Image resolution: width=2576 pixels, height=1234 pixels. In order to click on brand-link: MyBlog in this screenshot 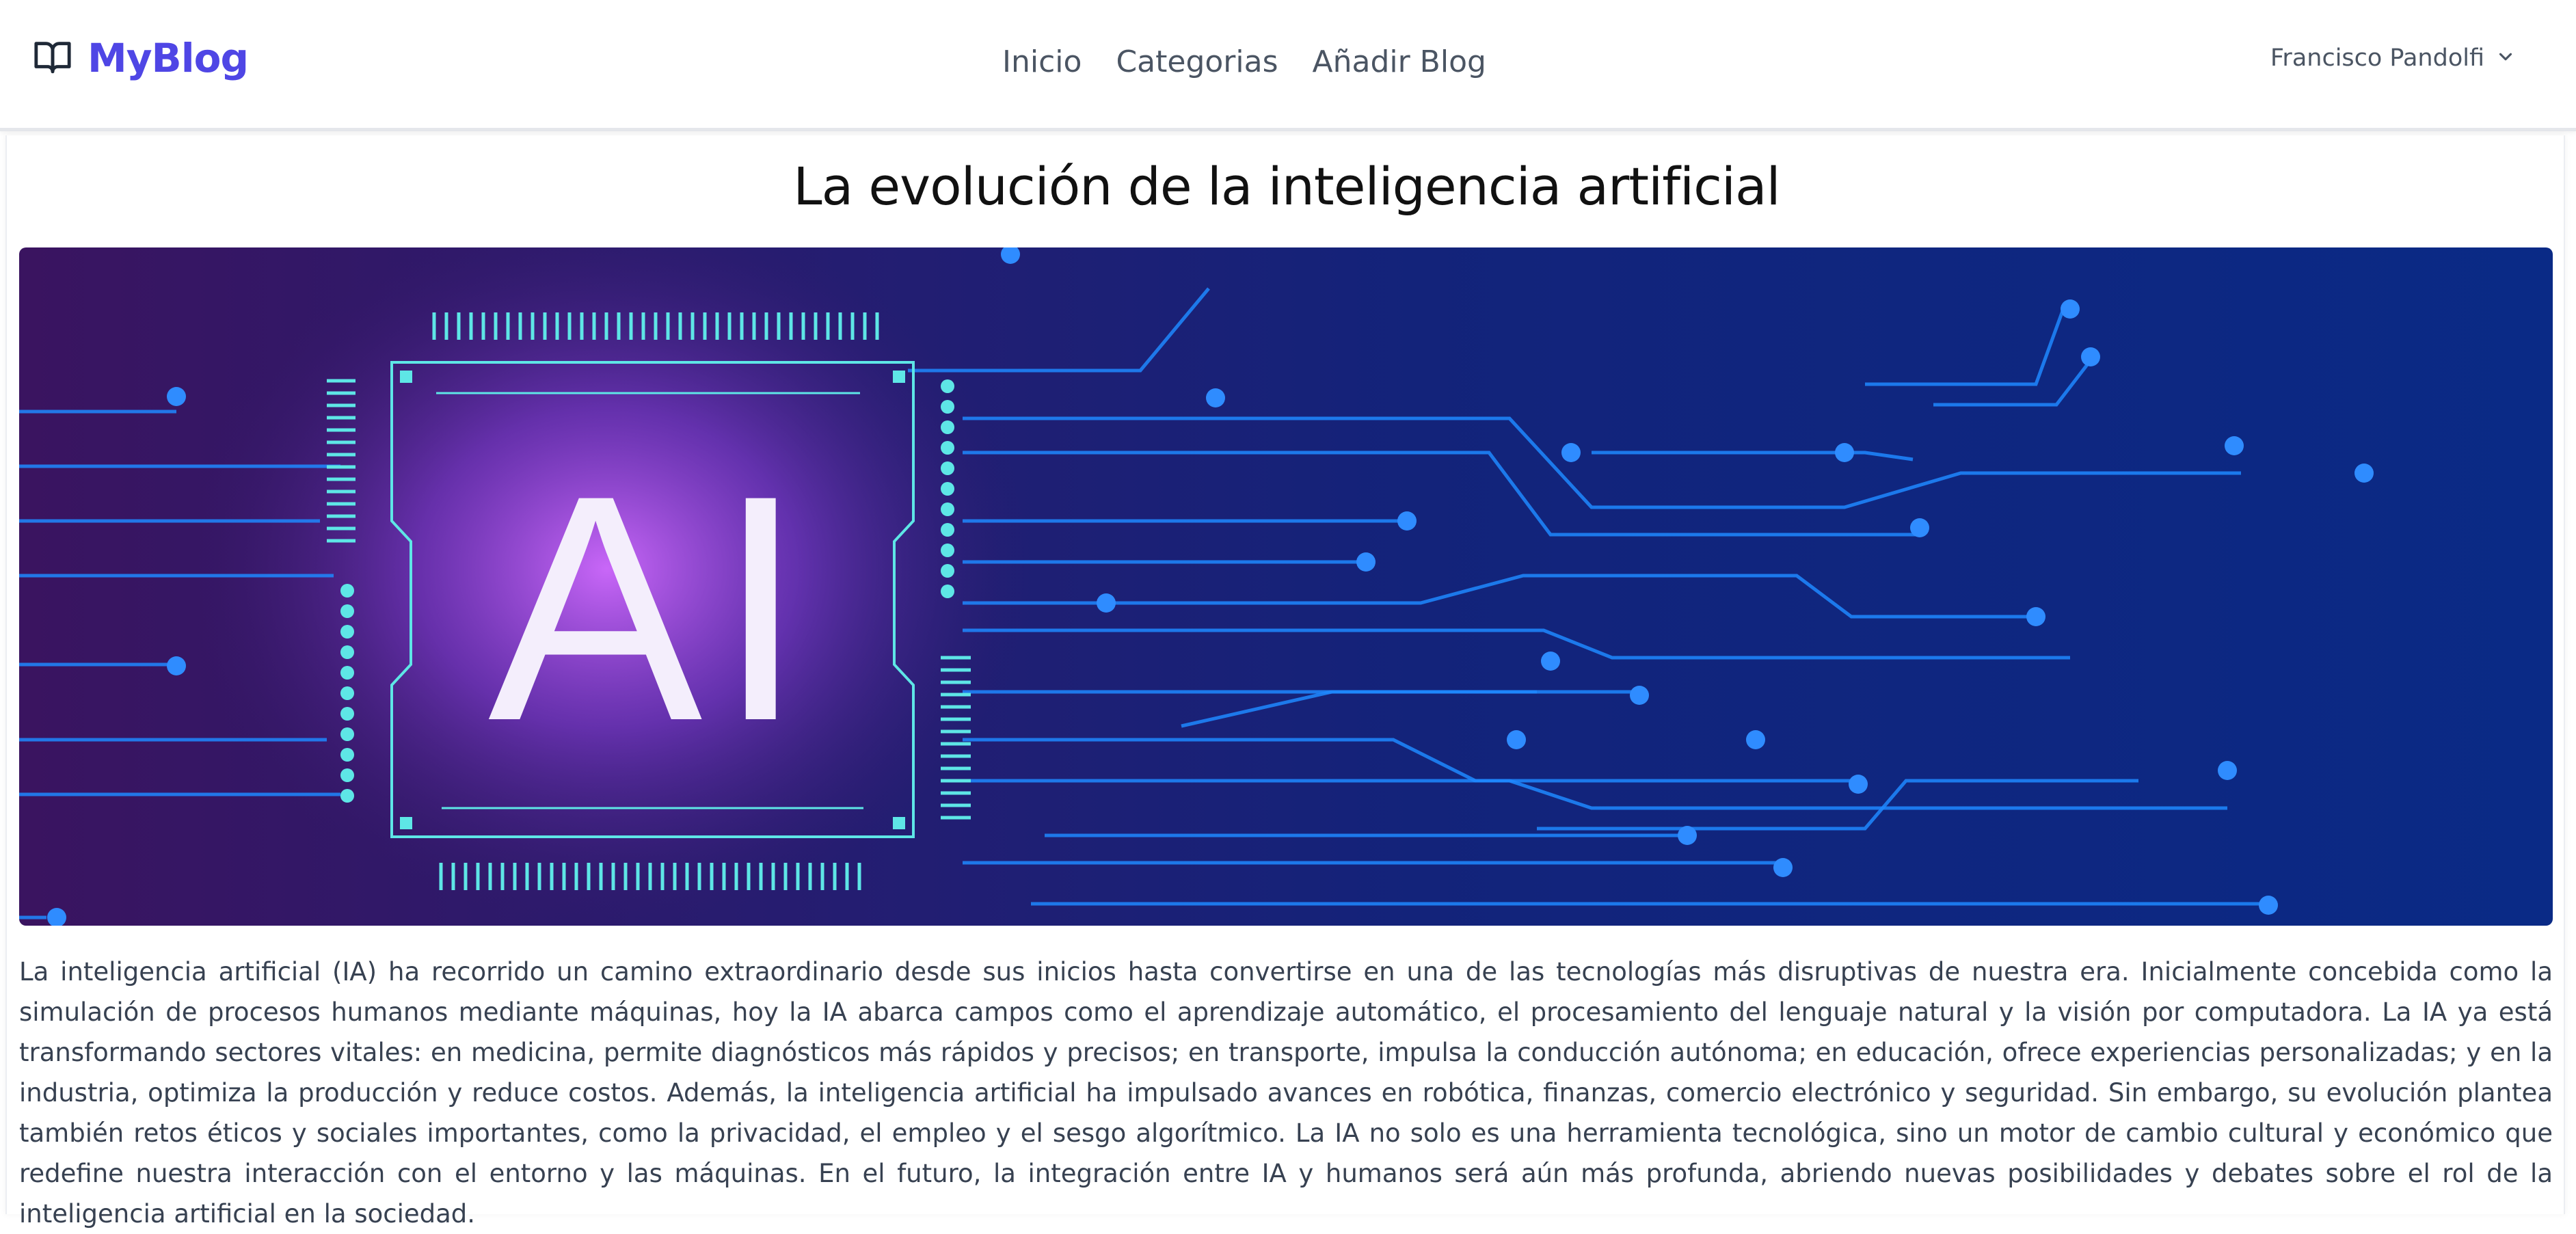, I will do `click(141, 58)`.